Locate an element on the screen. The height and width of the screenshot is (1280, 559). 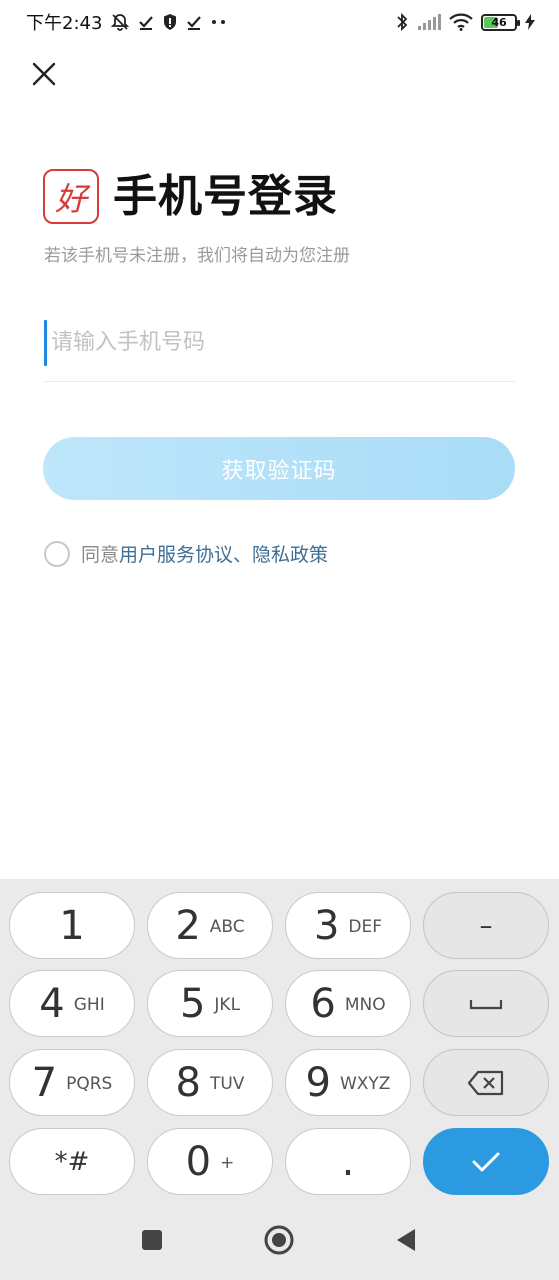
key-space is located at coordinates (486, 1003).